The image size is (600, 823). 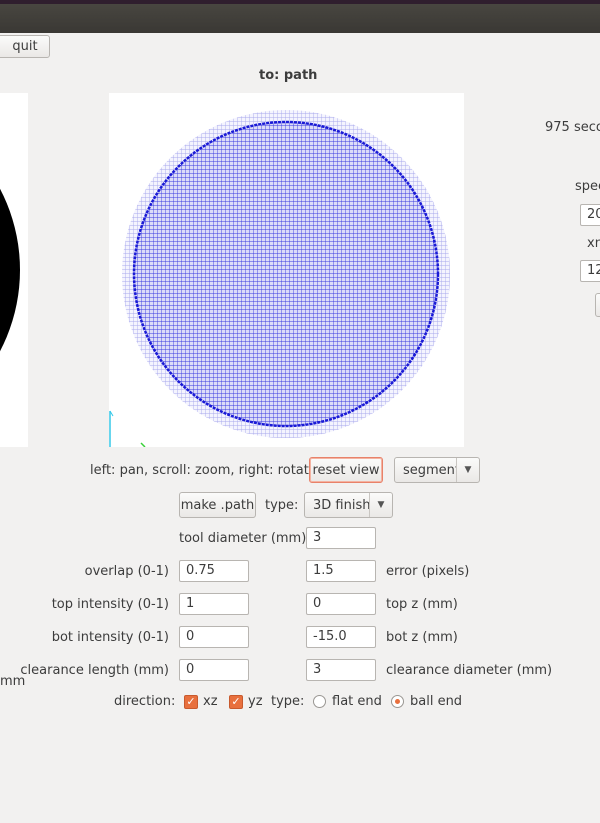 I want to click on xmin-label: xn, so click(x=593, y=243).